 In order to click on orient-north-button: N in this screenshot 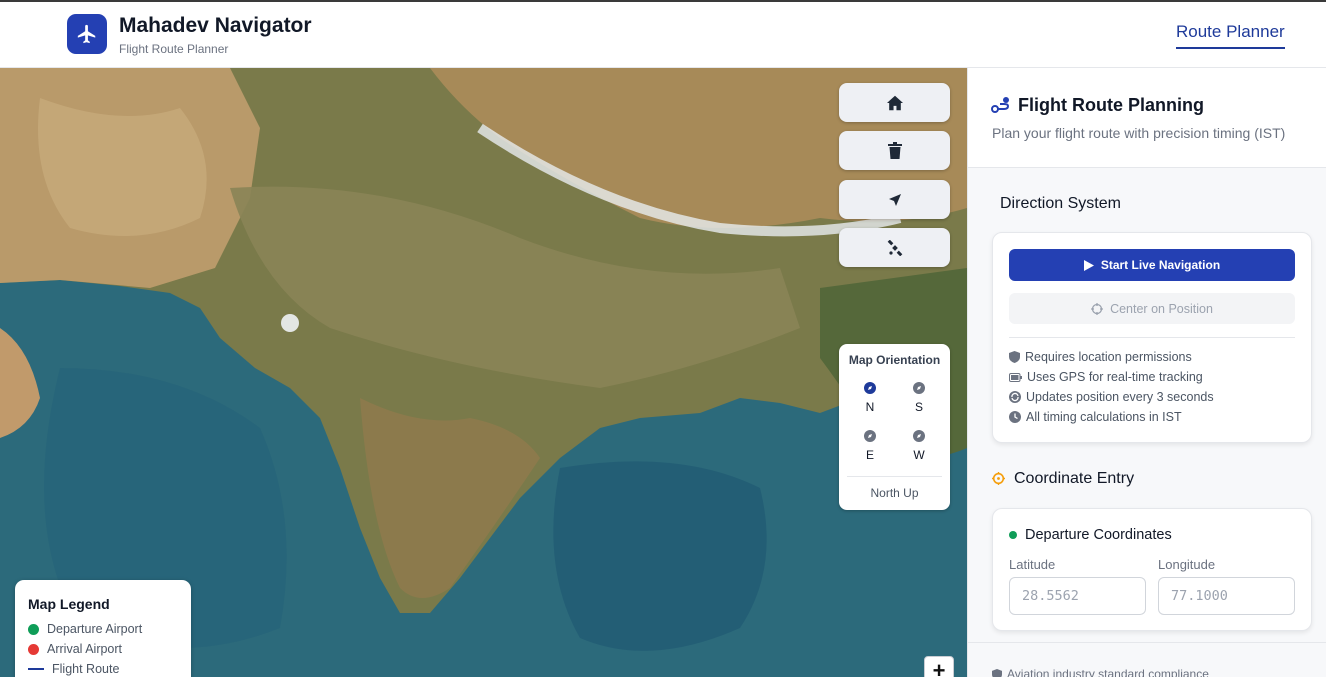, I will do `click(870, 398)`.